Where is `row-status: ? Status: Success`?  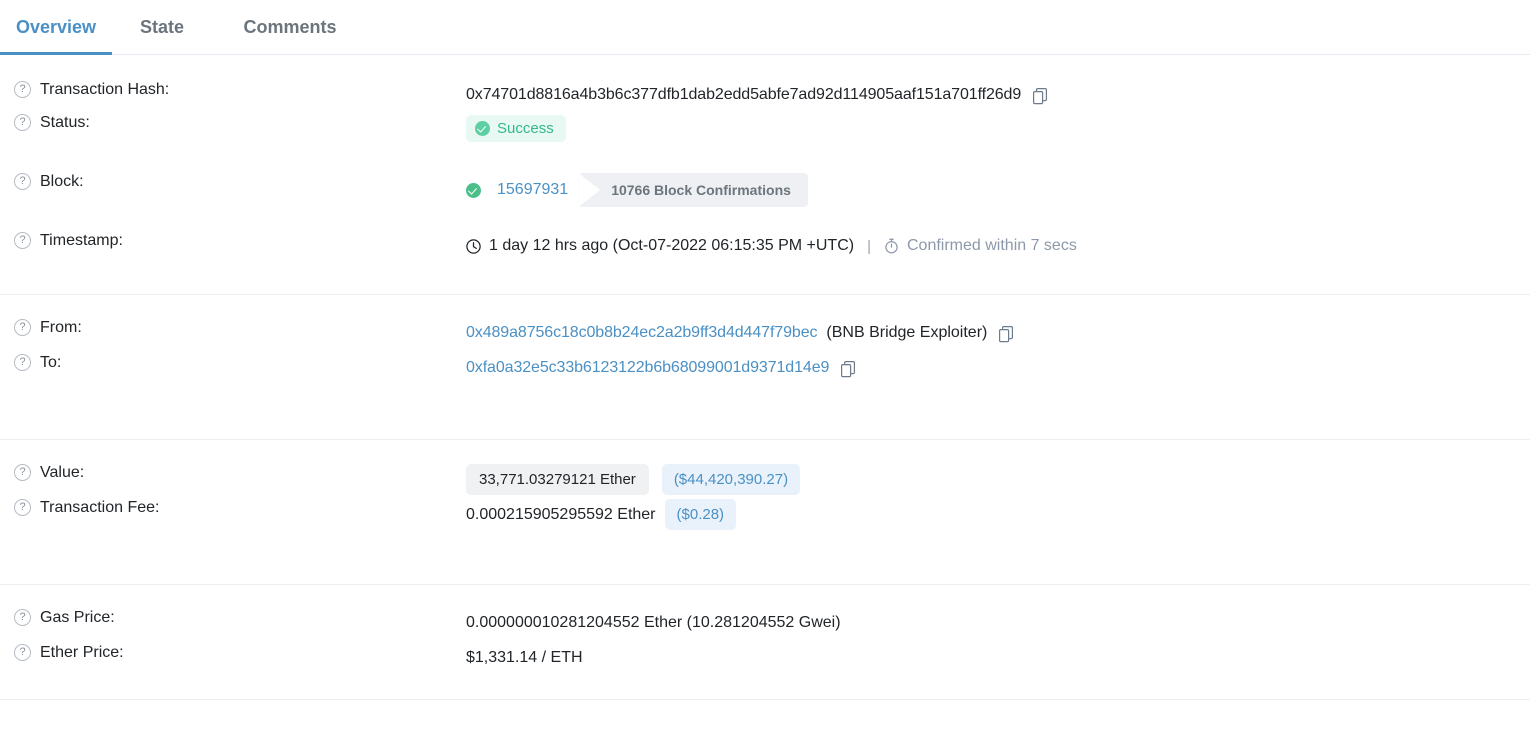
row-status: ? Status: Success is located at coordinates (765, 143).